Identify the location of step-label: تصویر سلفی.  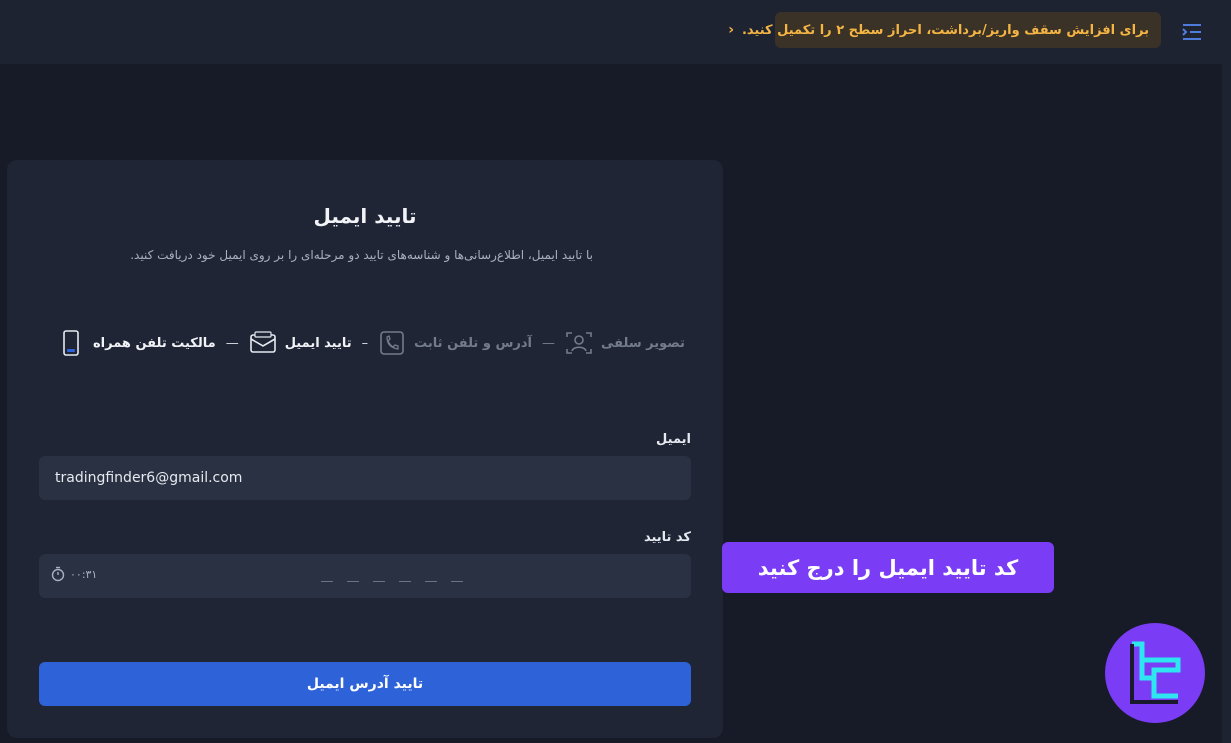
(643, 343).